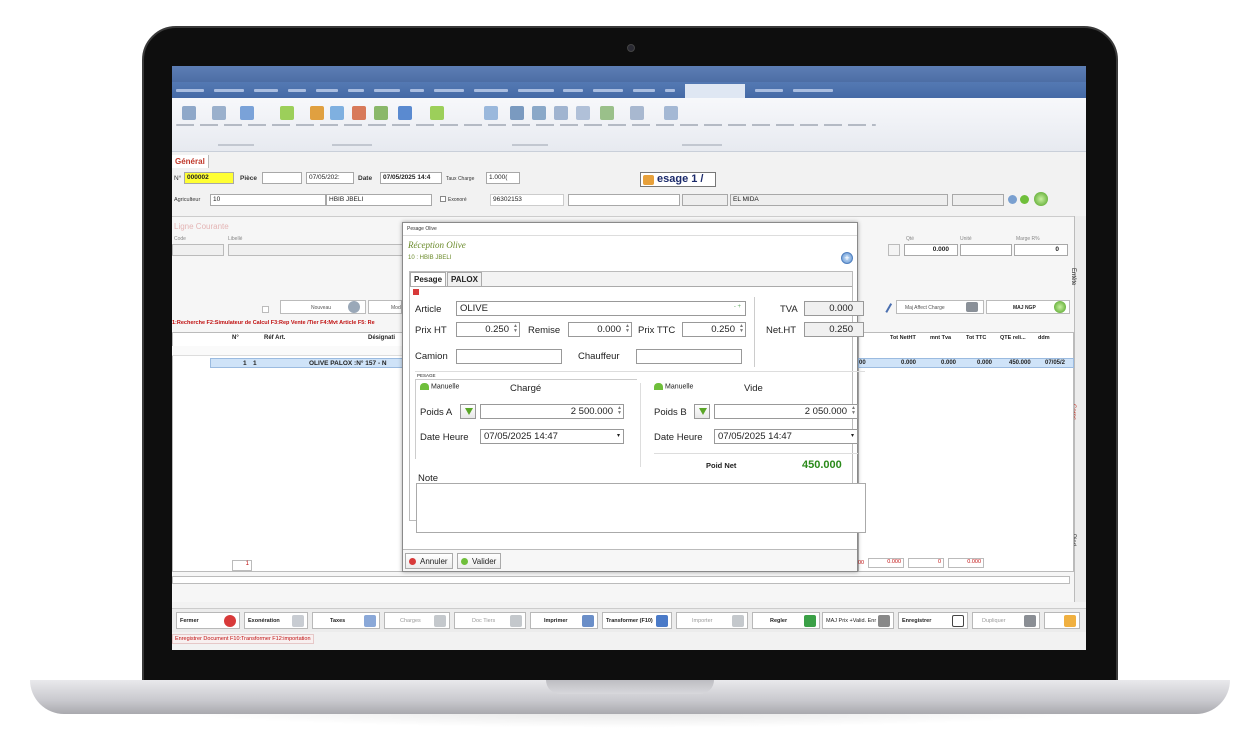  I want to click on lock-icon, so click(894, 250).